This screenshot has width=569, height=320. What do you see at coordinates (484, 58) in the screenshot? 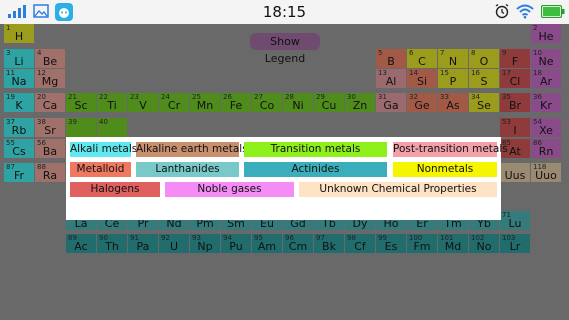
I see `element-o: 8O` at bounding box center [484, 58].